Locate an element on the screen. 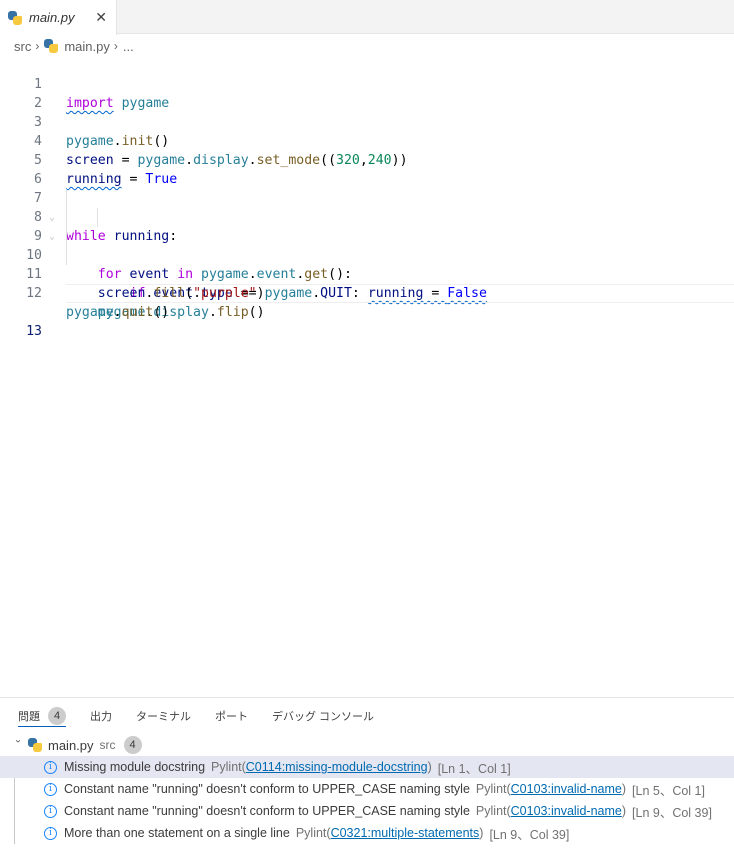 This screenshot has width=734, height=855. tab-label: ターミナル is located at coordinates (163, 717).